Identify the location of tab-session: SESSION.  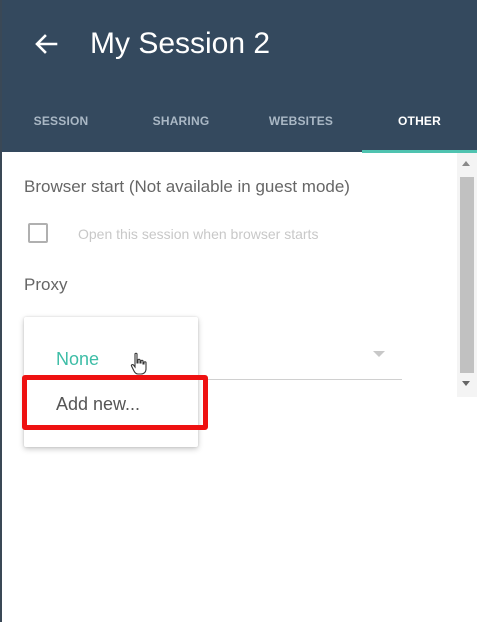
(61, 121).